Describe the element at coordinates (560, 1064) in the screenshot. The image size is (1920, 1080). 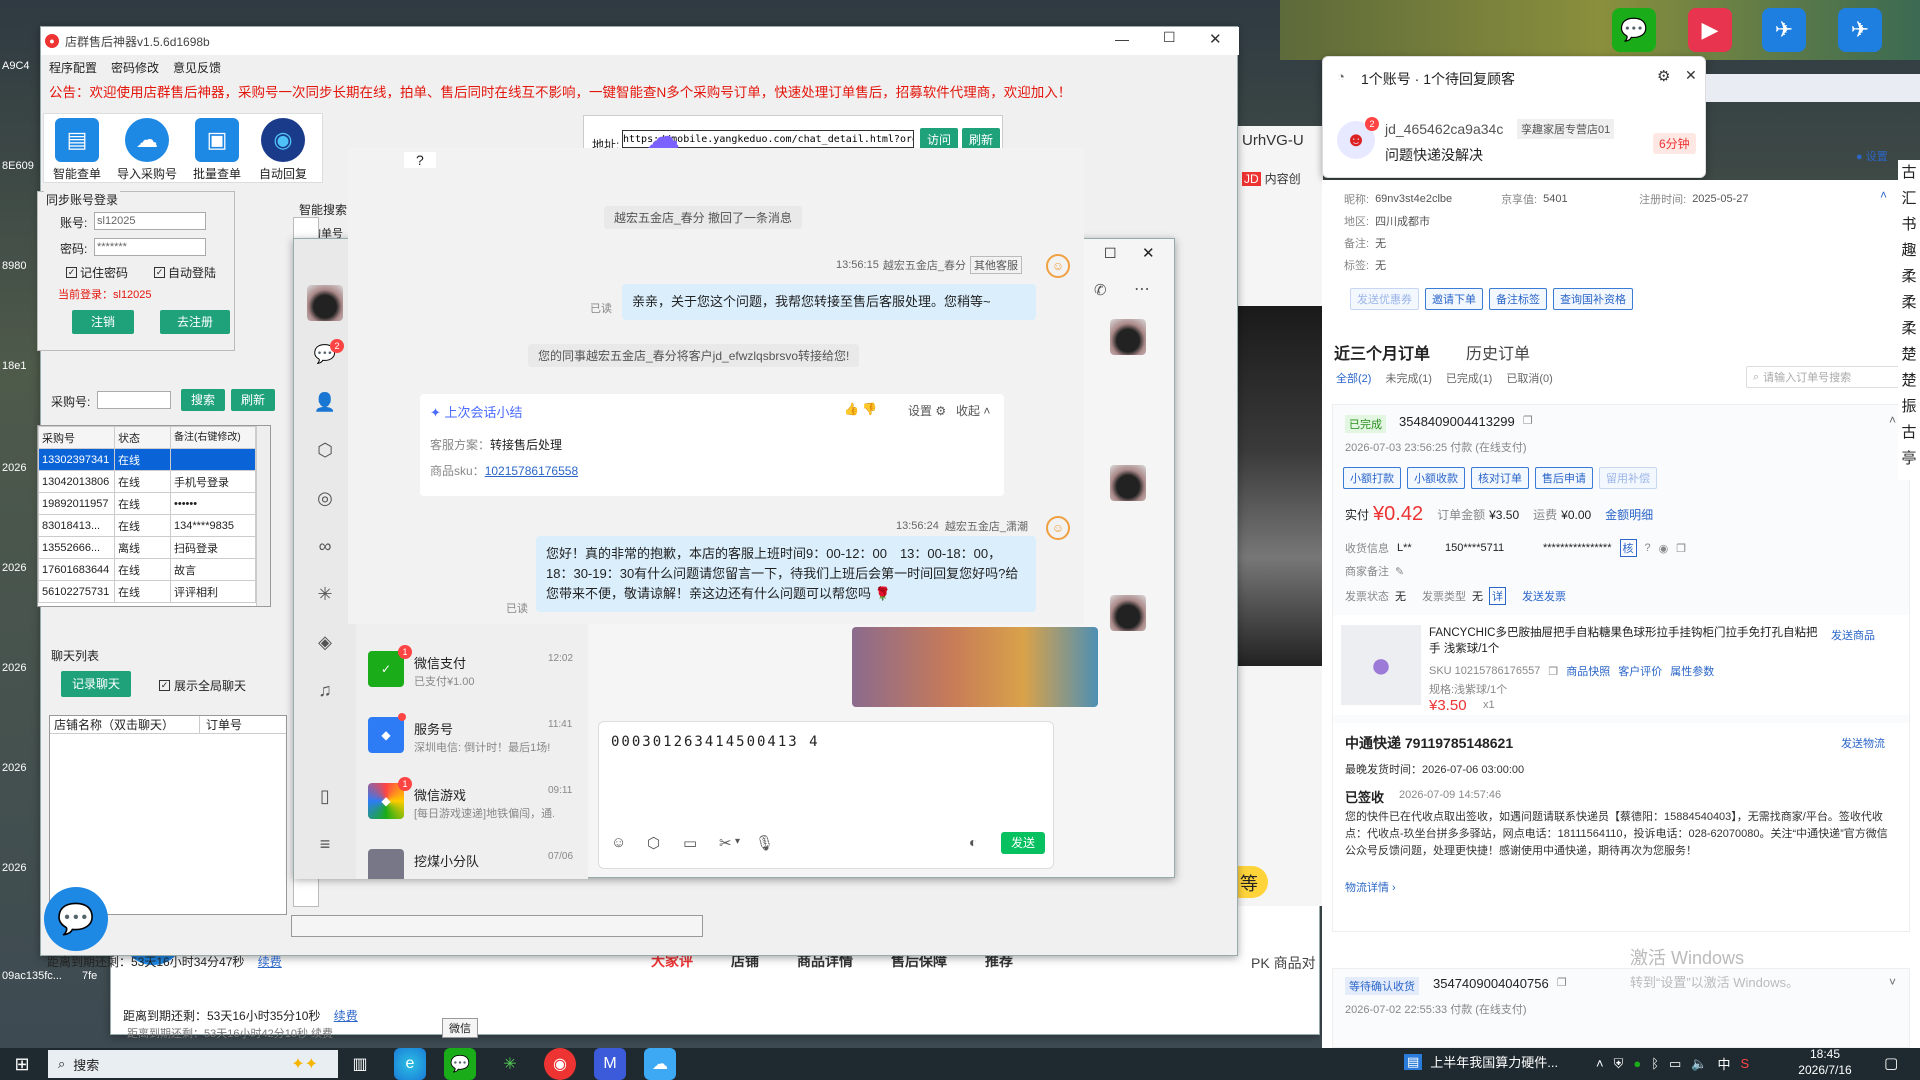
I see `app-red-icon: ◉` at that location.